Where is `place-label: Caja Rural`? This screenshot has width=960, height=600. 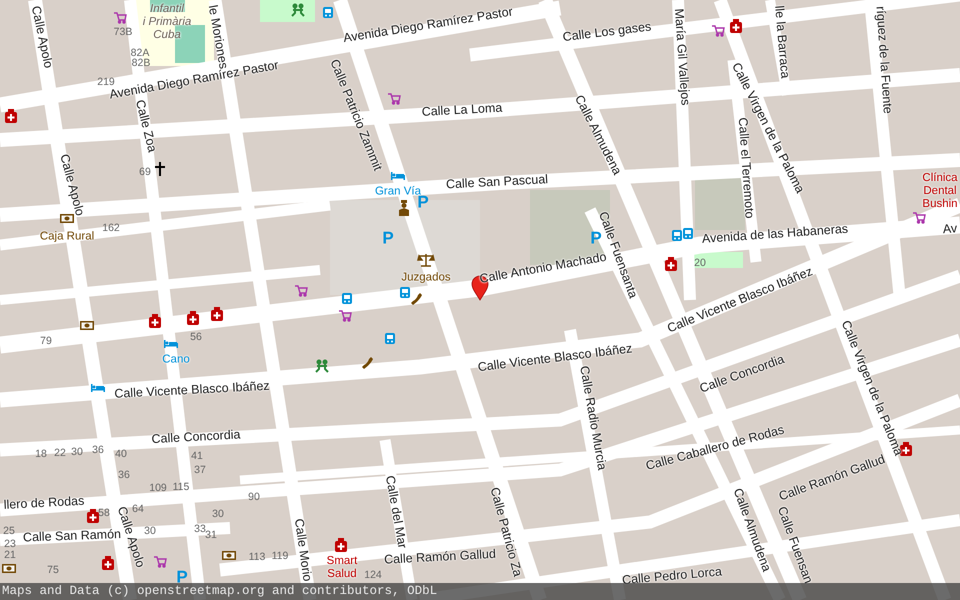 place-label: Caja Rural is located at coordinates (67, 237).